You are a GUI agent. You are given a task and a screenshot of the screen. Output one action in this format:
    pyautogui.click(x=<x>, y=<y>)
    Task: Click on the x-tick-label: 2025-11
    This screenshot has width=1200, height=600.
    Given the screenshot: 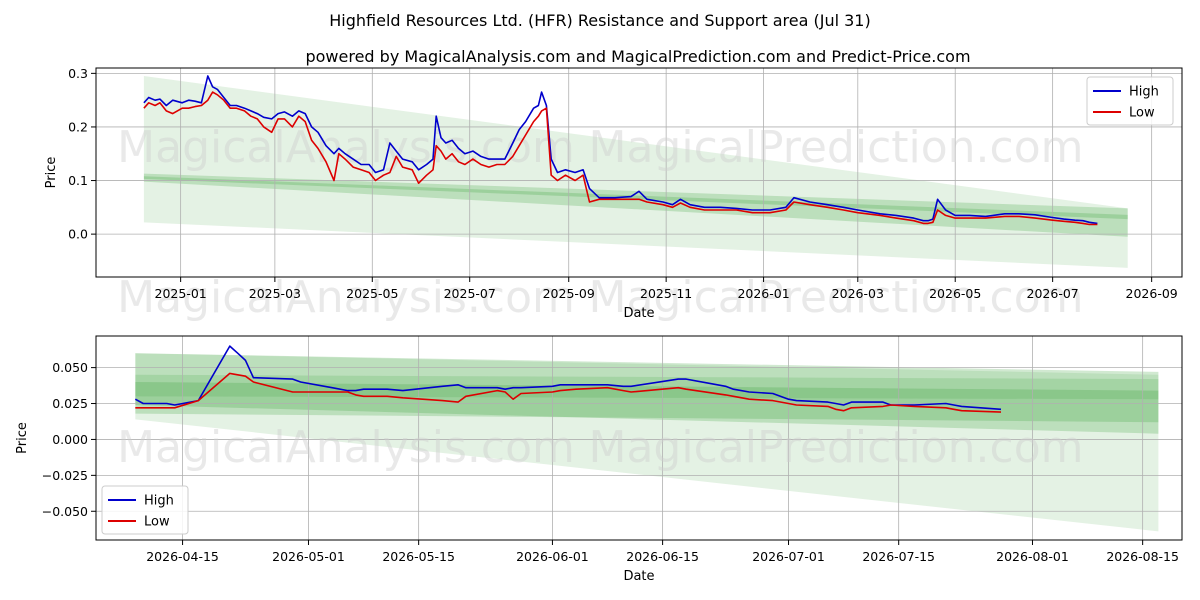 What is the action you would take?
    pyautogui.click(x=666, y=293)
    